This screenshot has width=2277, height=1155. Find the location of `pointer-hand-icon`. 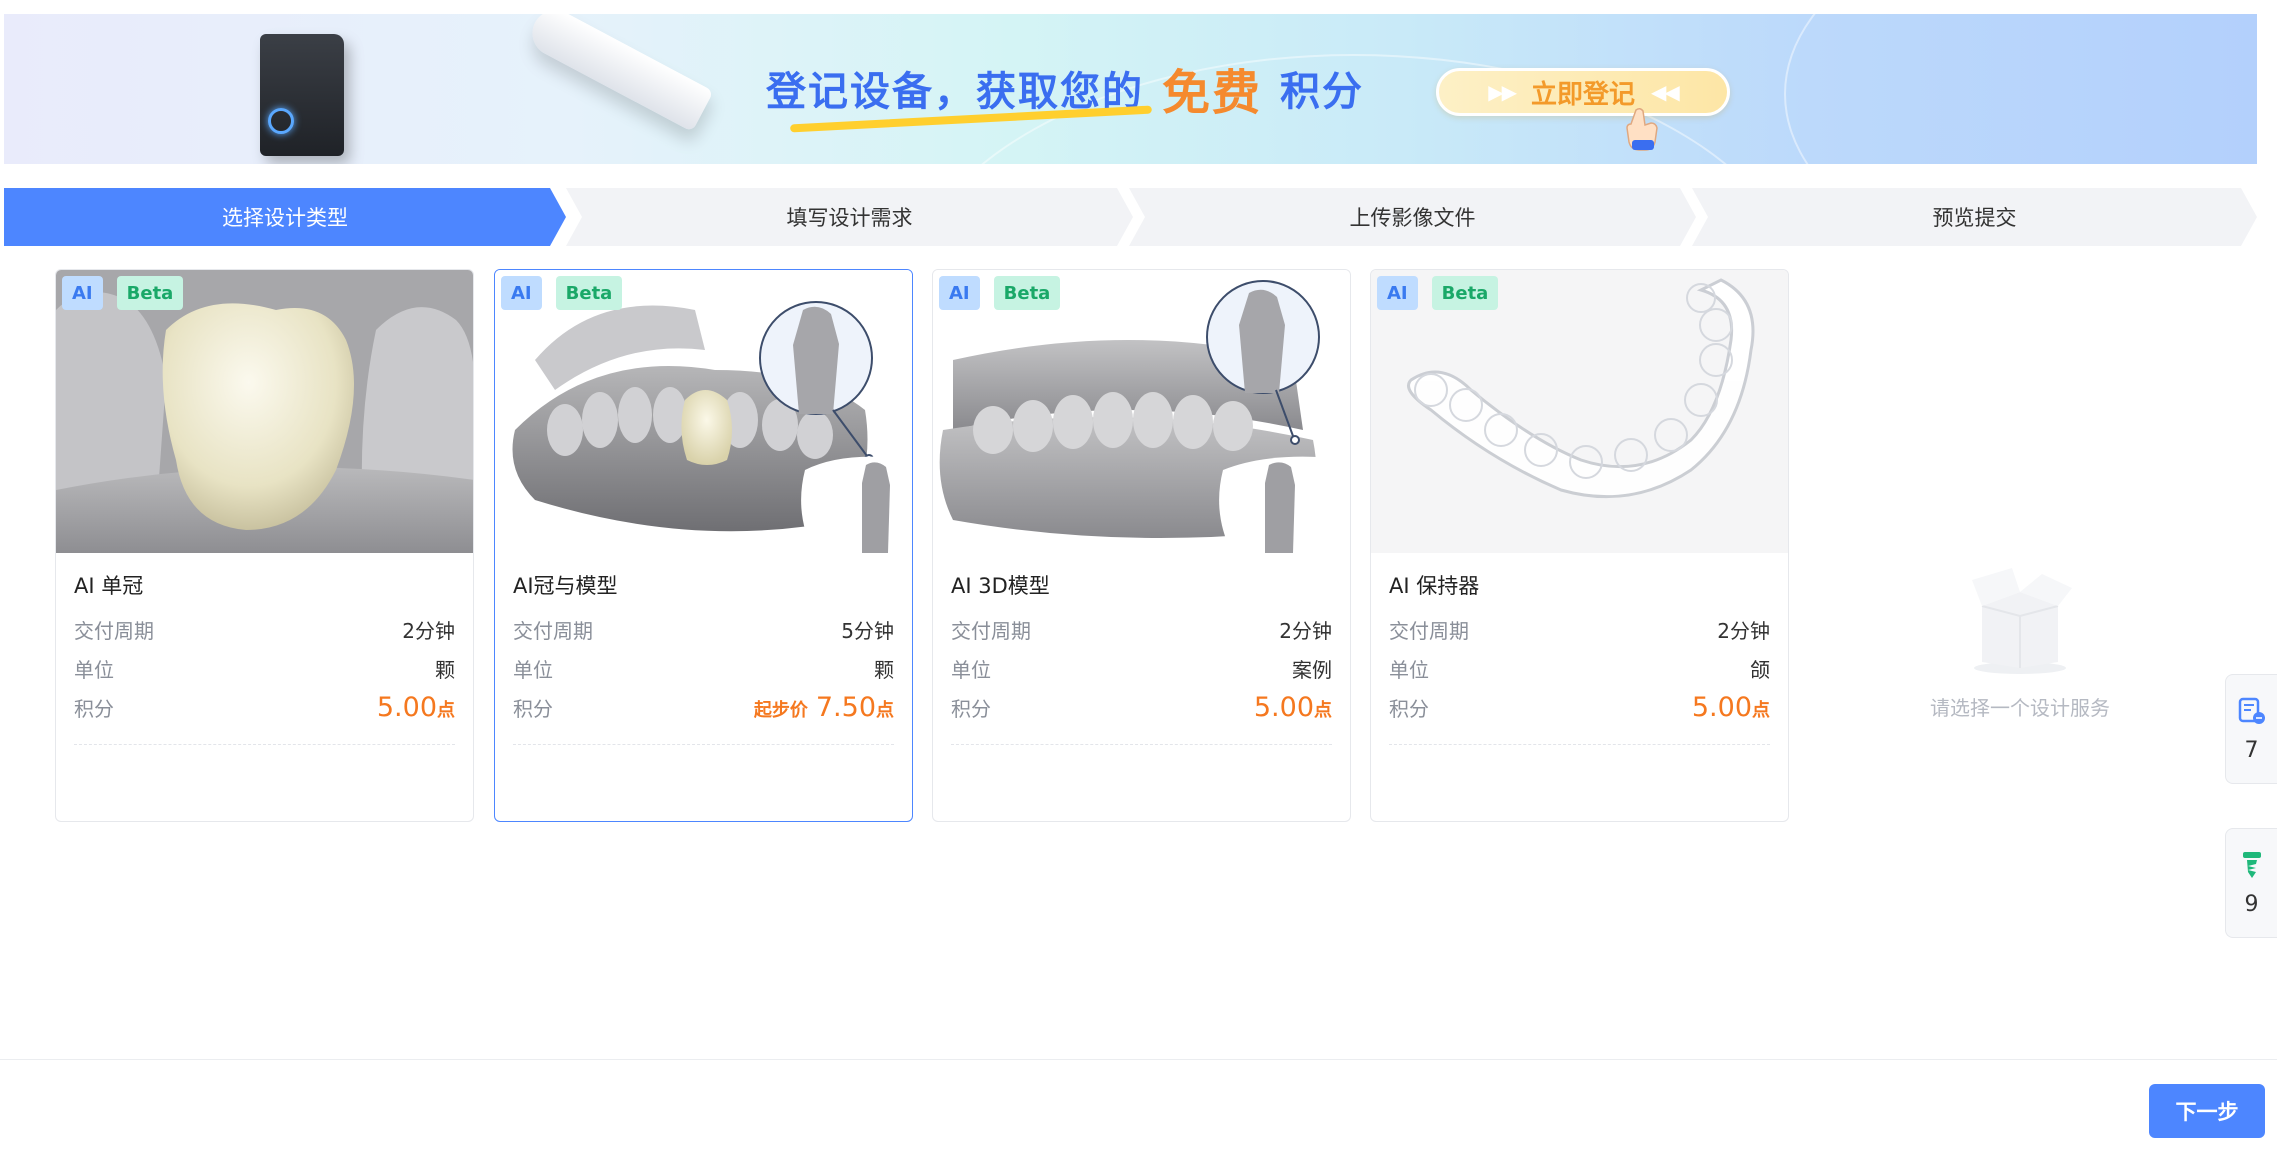

pointer-hand-icon is located at coordinates (1642, 129).